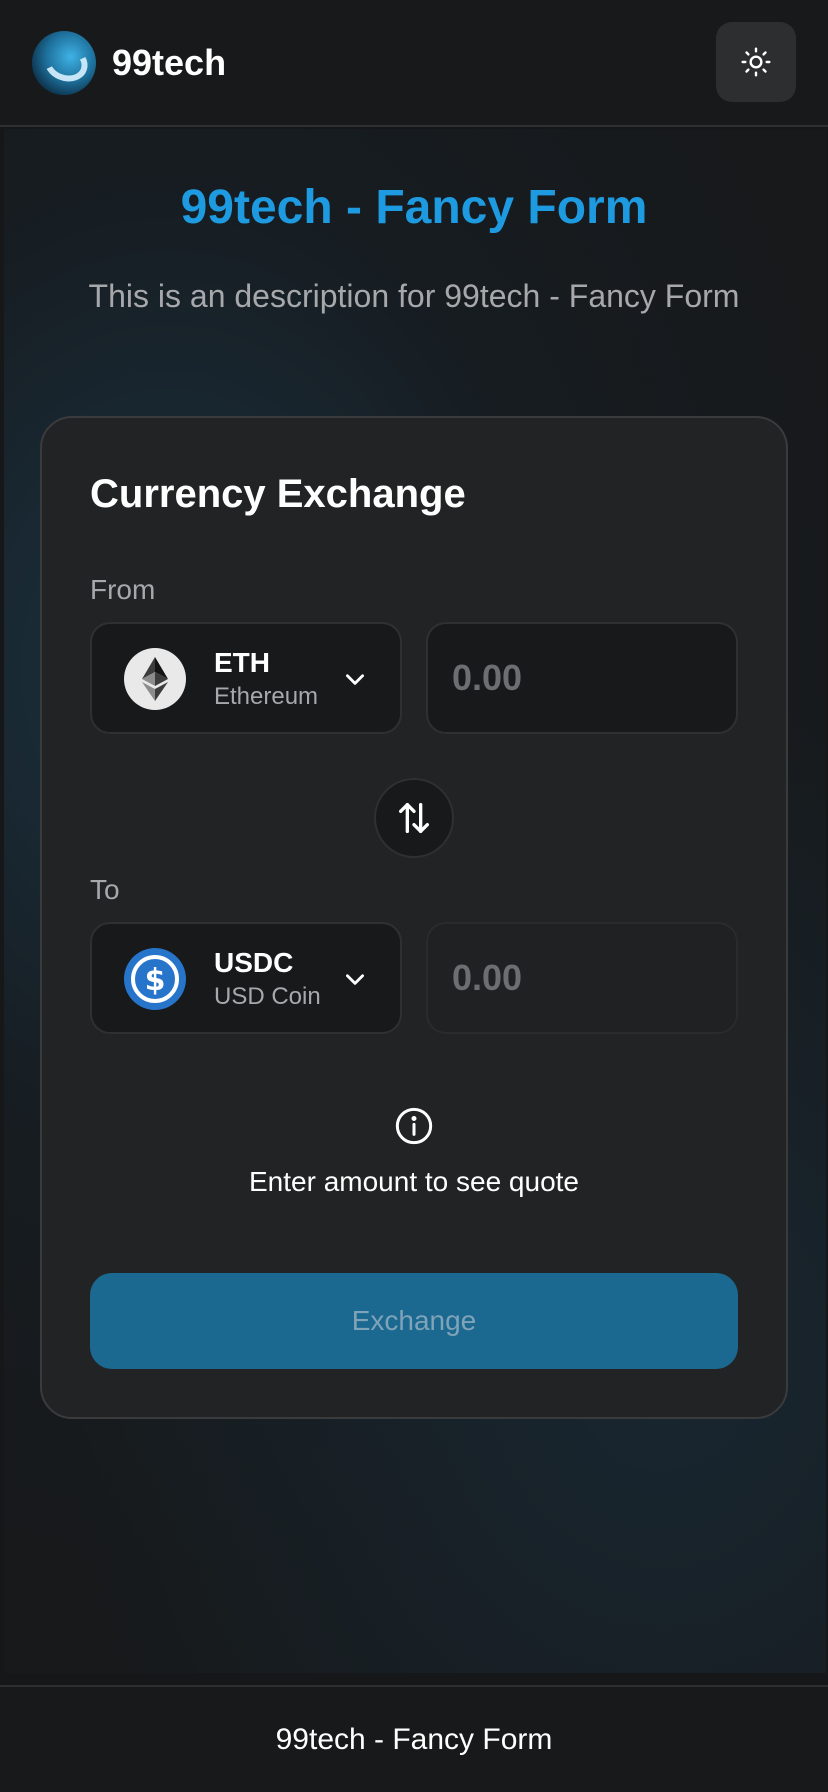  What do you see at coordinates (123, 589) in the screenshot?
I see `from-label: From` at bounding box center [123, 589].